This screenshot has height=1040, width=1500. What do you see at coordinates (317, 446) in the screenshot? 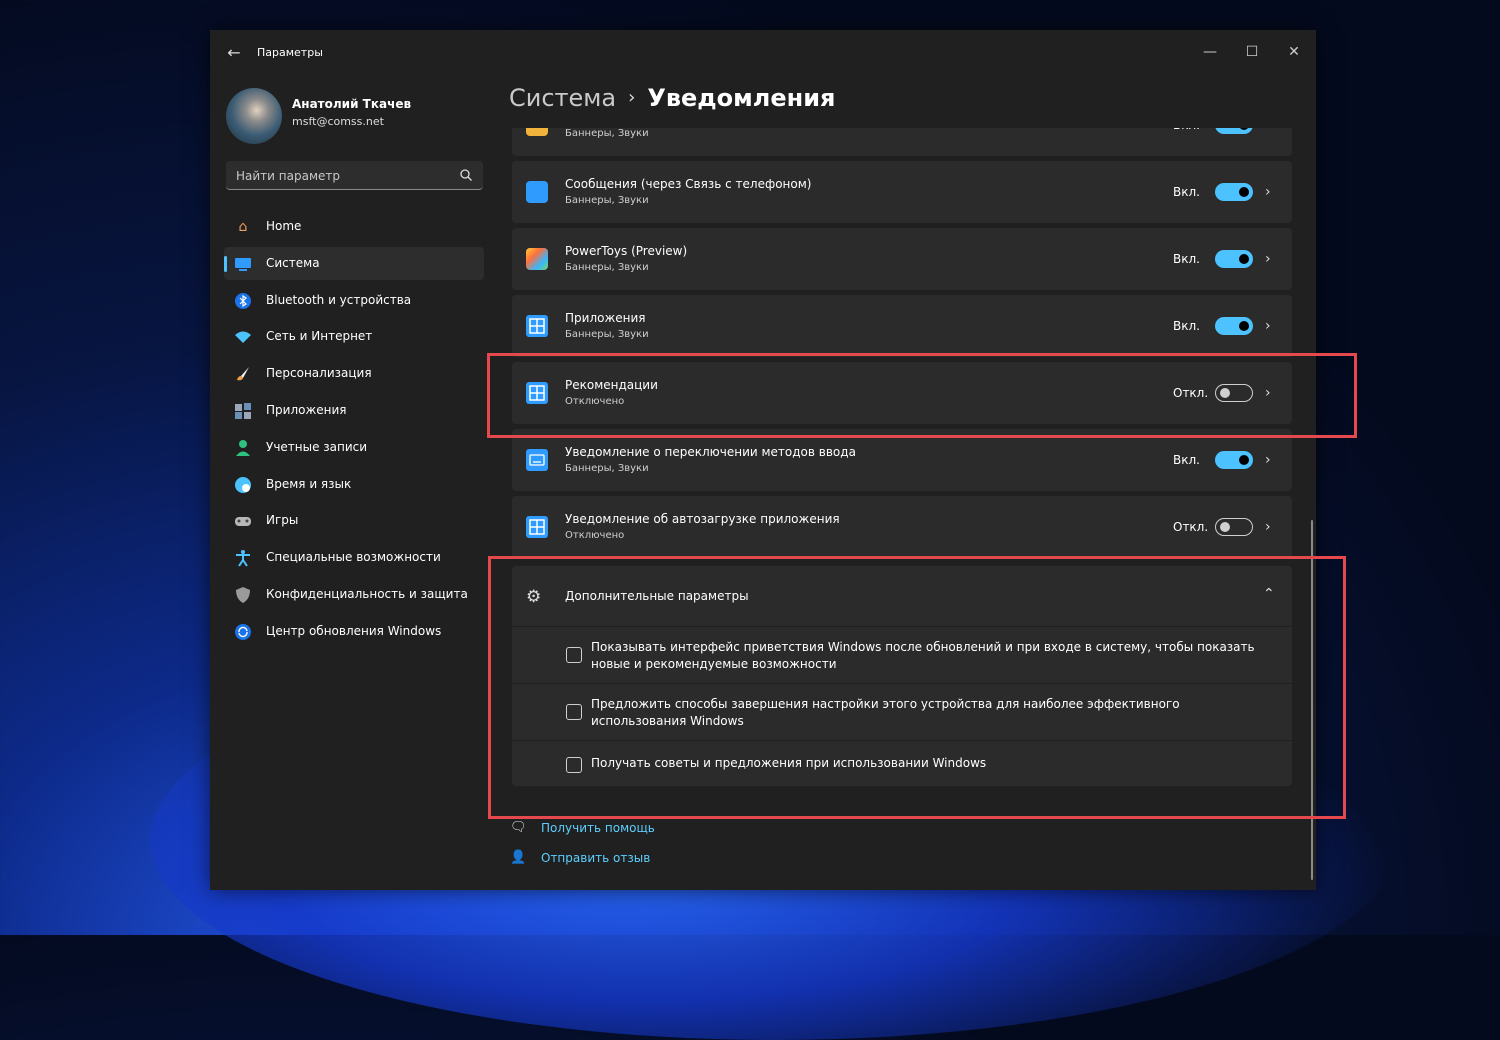
I see `sidebar-item-label: Учетные записи` at bounding box center [317, 446].